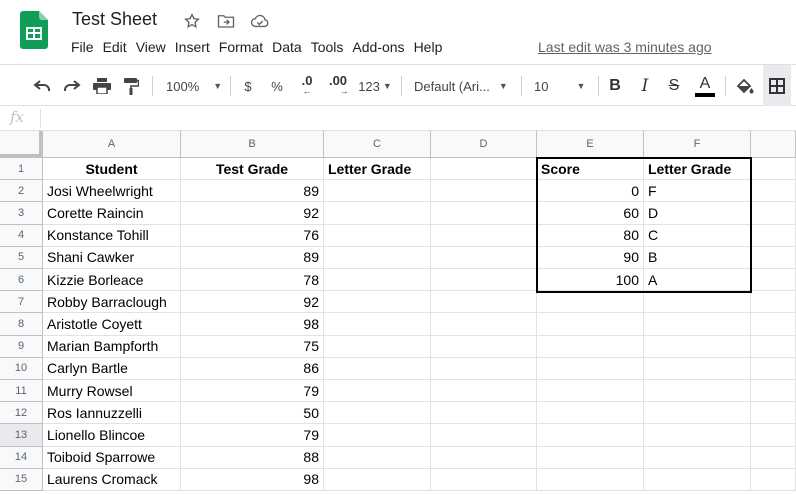  Describe the element at coordinates (112, 257) in the screenshot. I see `cell-a5: Shani Cawker` at that location.